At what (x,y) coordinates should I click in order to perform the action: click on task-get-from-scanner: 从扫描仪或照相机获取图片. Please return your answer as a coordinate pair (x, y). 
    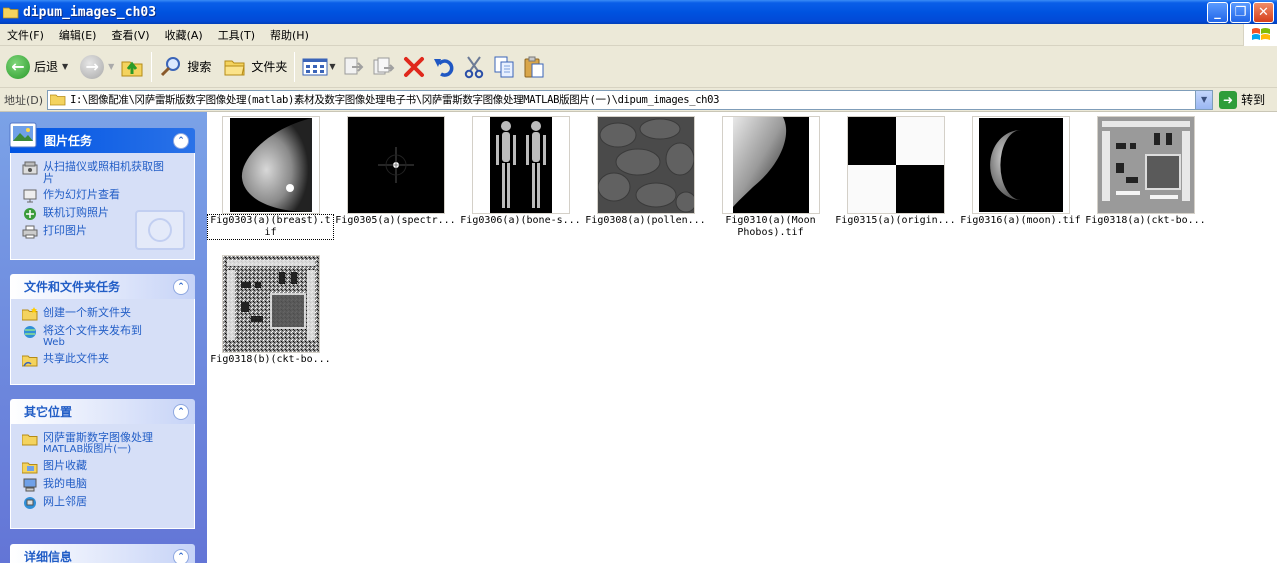
    Looking at the image, I should click on (104, 173).